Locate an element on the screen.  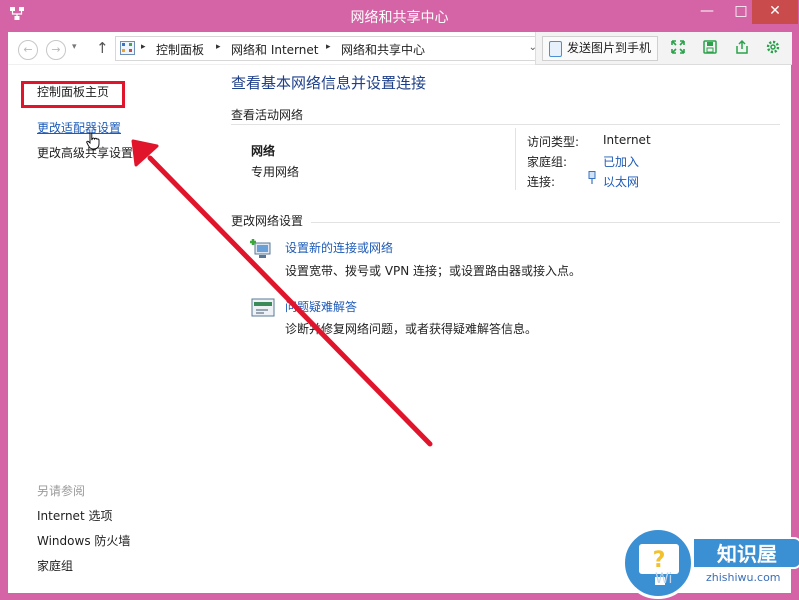
send-to-phone-label: 发送图片到手机 is located at coordinates (609, 48).